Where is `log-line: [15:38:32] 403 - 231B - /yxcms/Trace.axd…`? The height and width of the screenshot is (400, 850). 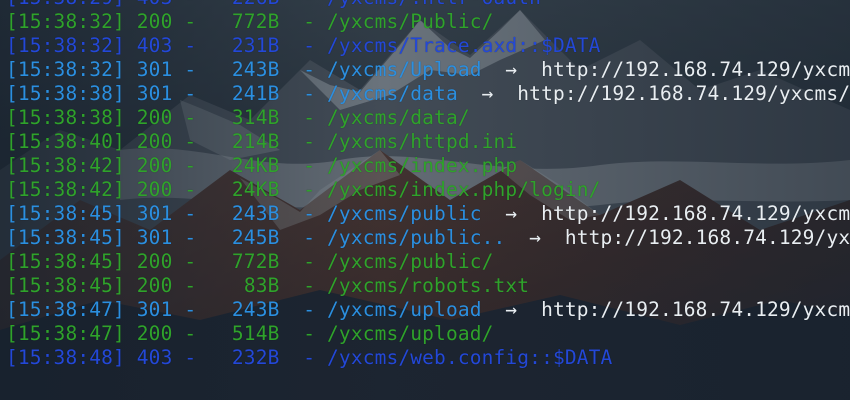 log-line: [15:38:32] 403 - 231B - /yxcms/Trace.axd… is located at coordinates (303, 45).